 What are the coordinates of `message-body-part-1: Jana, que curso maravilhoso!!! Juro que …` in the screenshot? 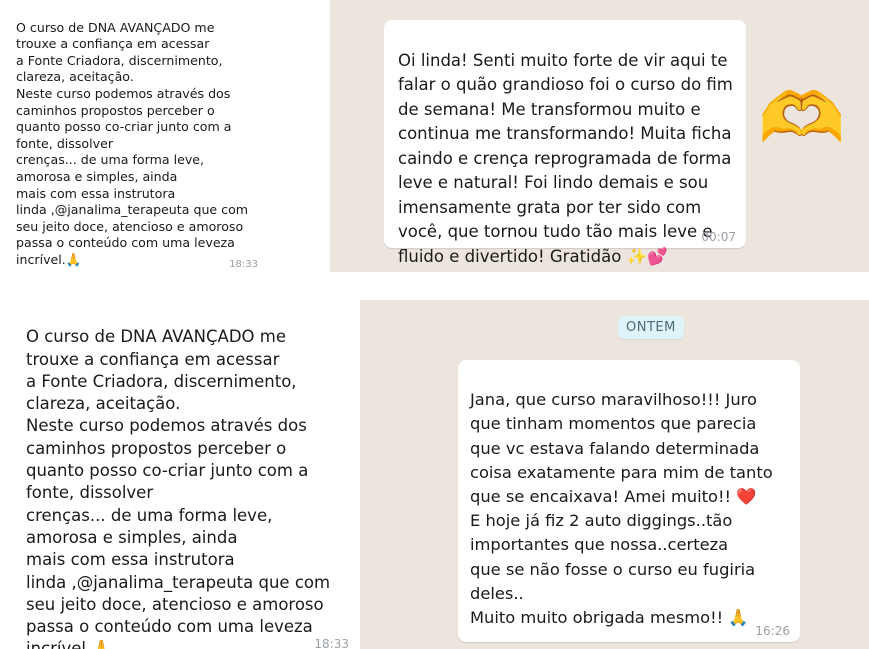 It's located at (621, 448).